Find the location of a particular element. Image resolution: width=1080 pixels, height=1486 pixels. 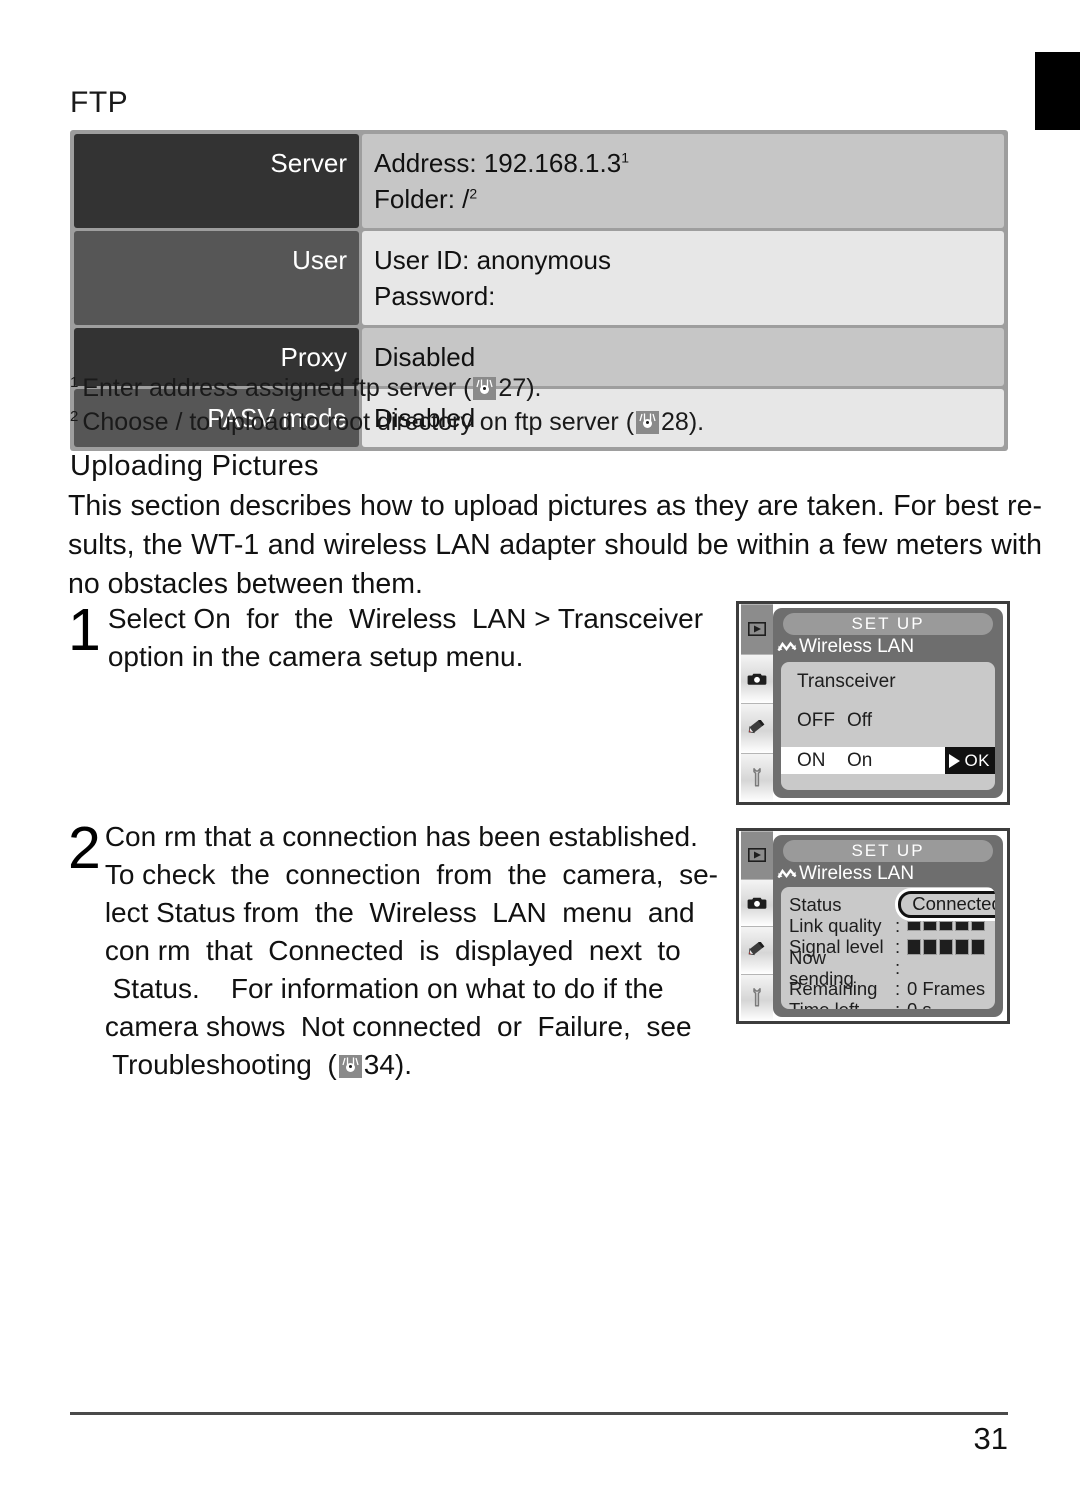

status-value-time-left: 0 s is located at coordinates (951, 1004).